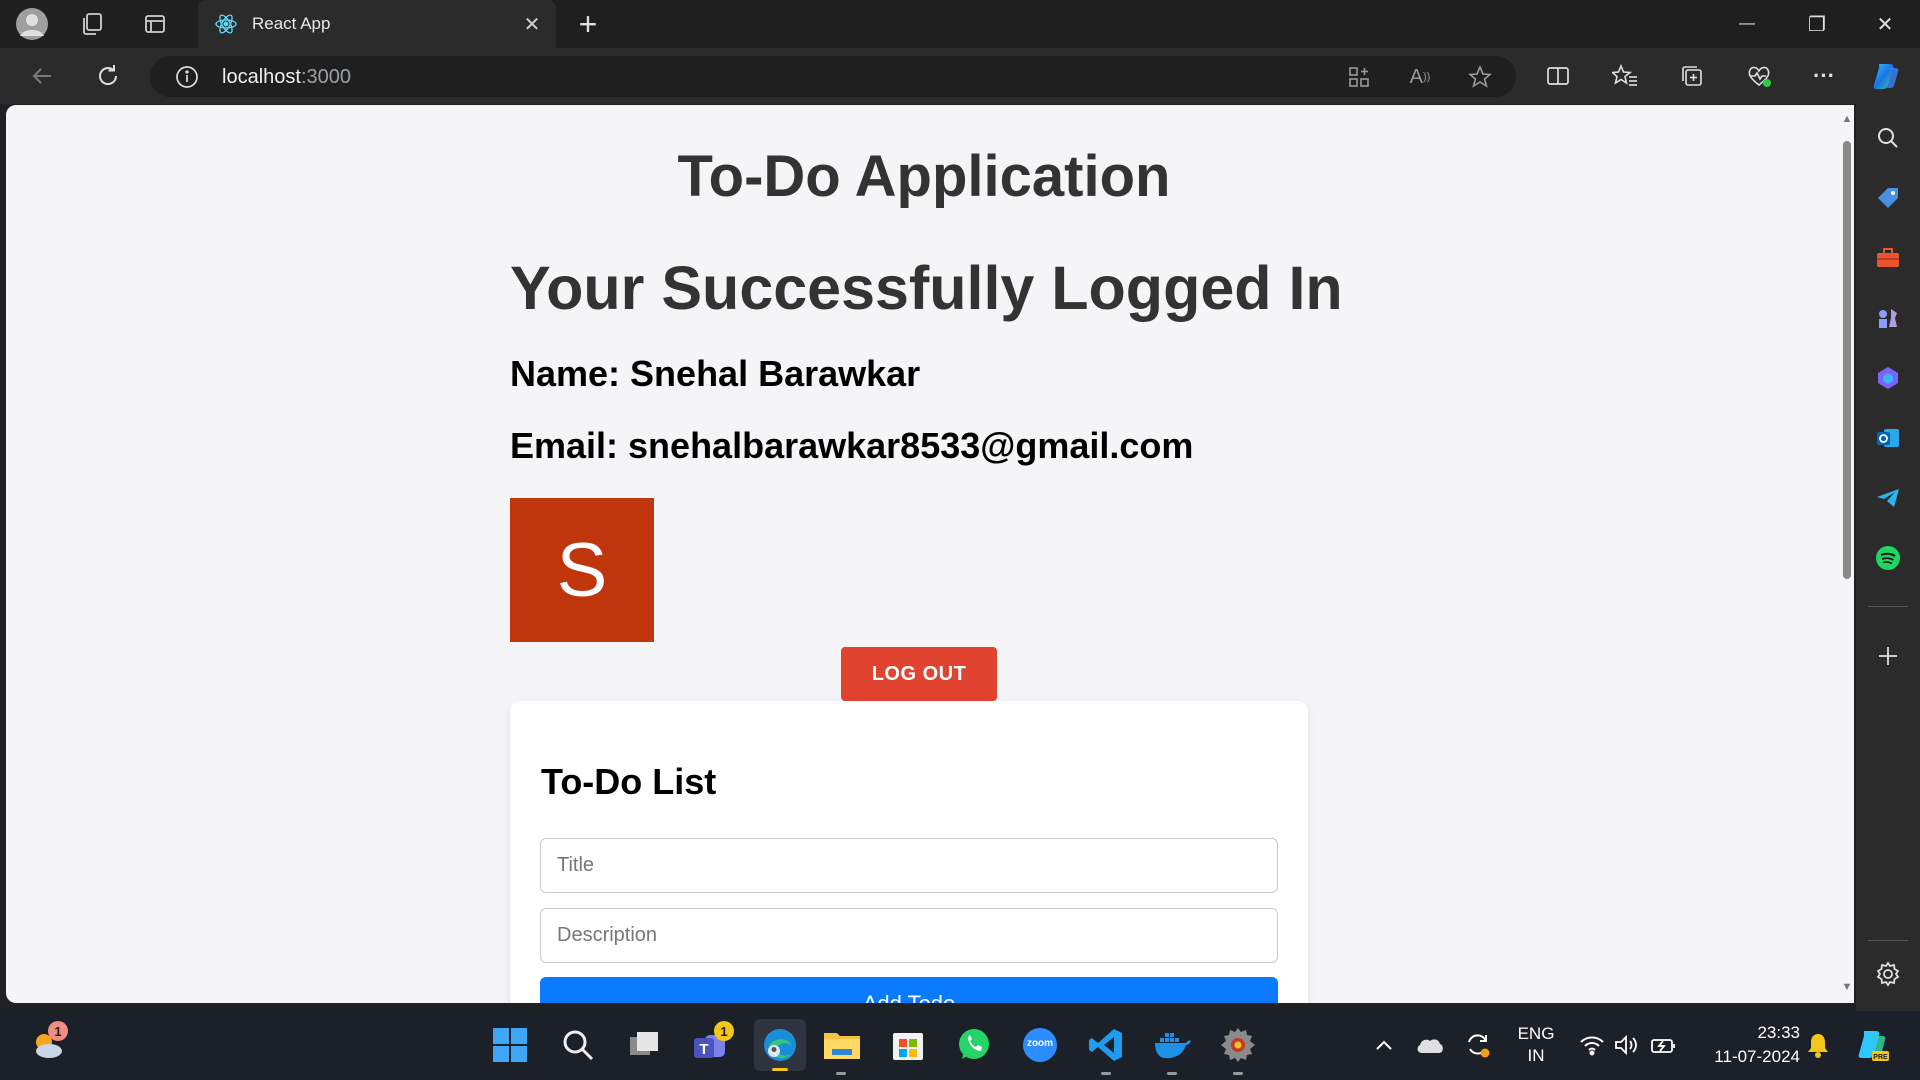 Image resolution: width=1920 pixels, height=1080 pixels. Describe the element at coordinates (629, 781) in the screenshot. I see `todo-list-heading: To-Do List` at that location.